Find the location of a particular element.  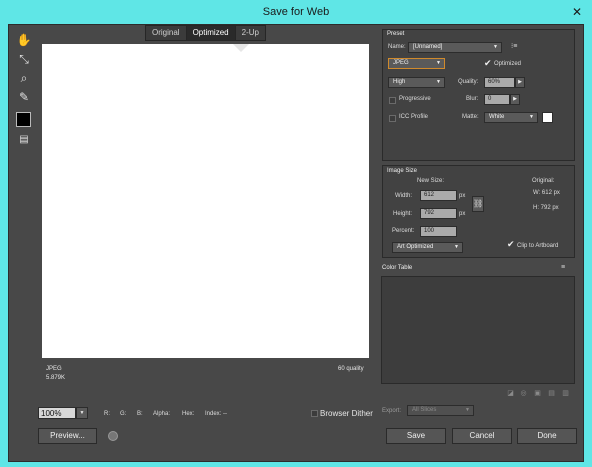

toggle-slices-icon: ▤ is located at coordinates (24, 140).